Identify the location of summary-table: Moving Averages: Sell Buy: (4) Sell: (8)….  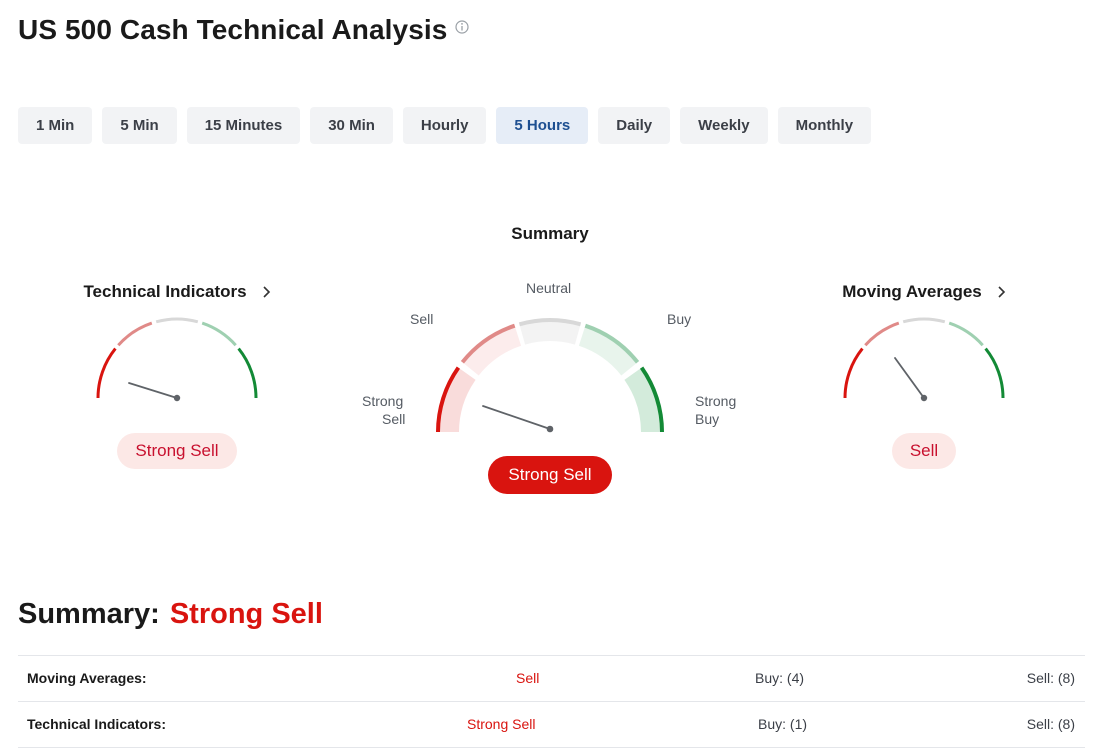
(551, 701).